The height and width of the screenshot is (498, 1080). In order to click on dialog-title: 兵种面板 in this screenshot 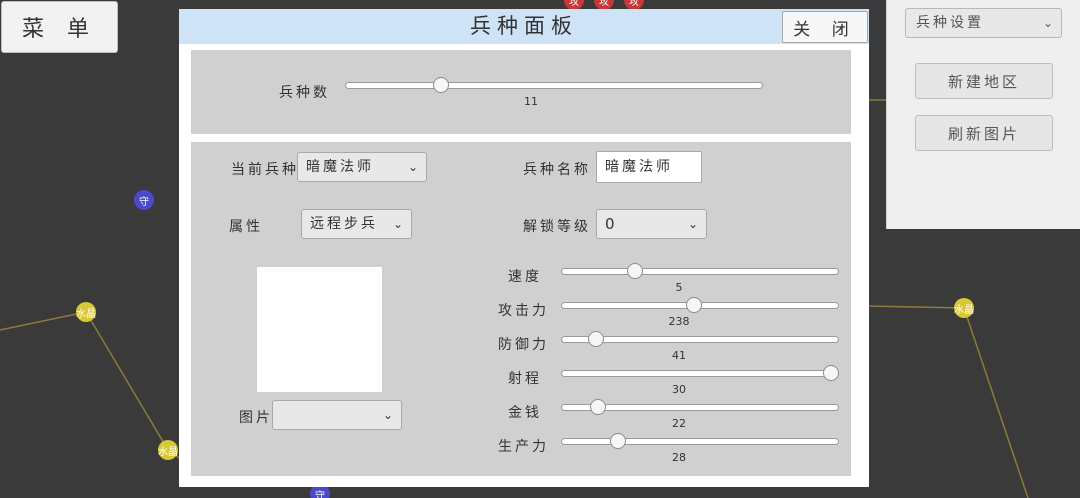, I will do `click(524, 26)`.